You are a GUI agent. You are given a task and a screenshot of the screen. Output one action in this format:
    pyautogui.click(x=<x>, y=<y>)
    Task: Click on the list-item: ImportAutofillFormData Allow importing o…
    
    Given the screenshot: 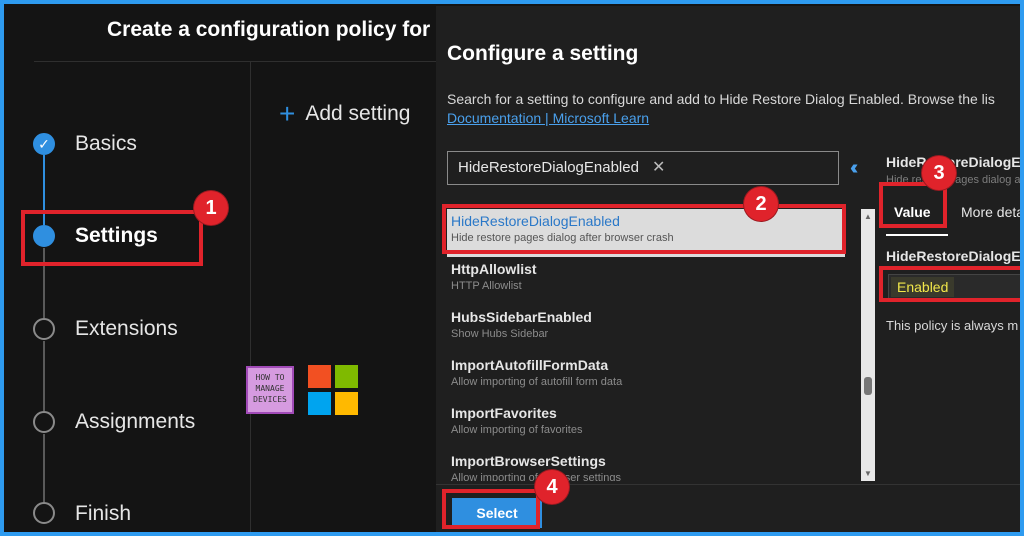 What is the action you would take?
    pyautogui.click(x=646, y=377)
    